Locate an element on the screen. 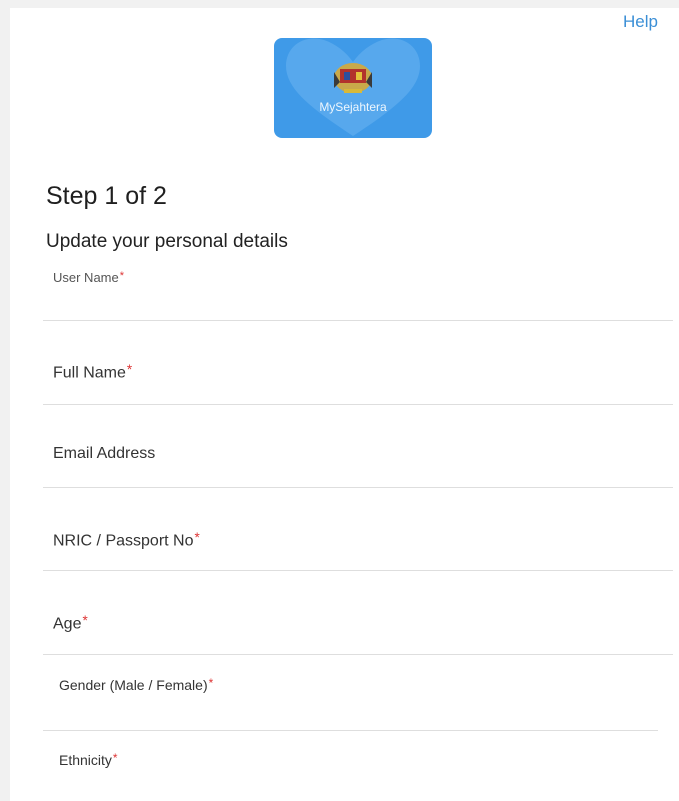  full-name-field: Full Name* is located at coordinates (358, 362).